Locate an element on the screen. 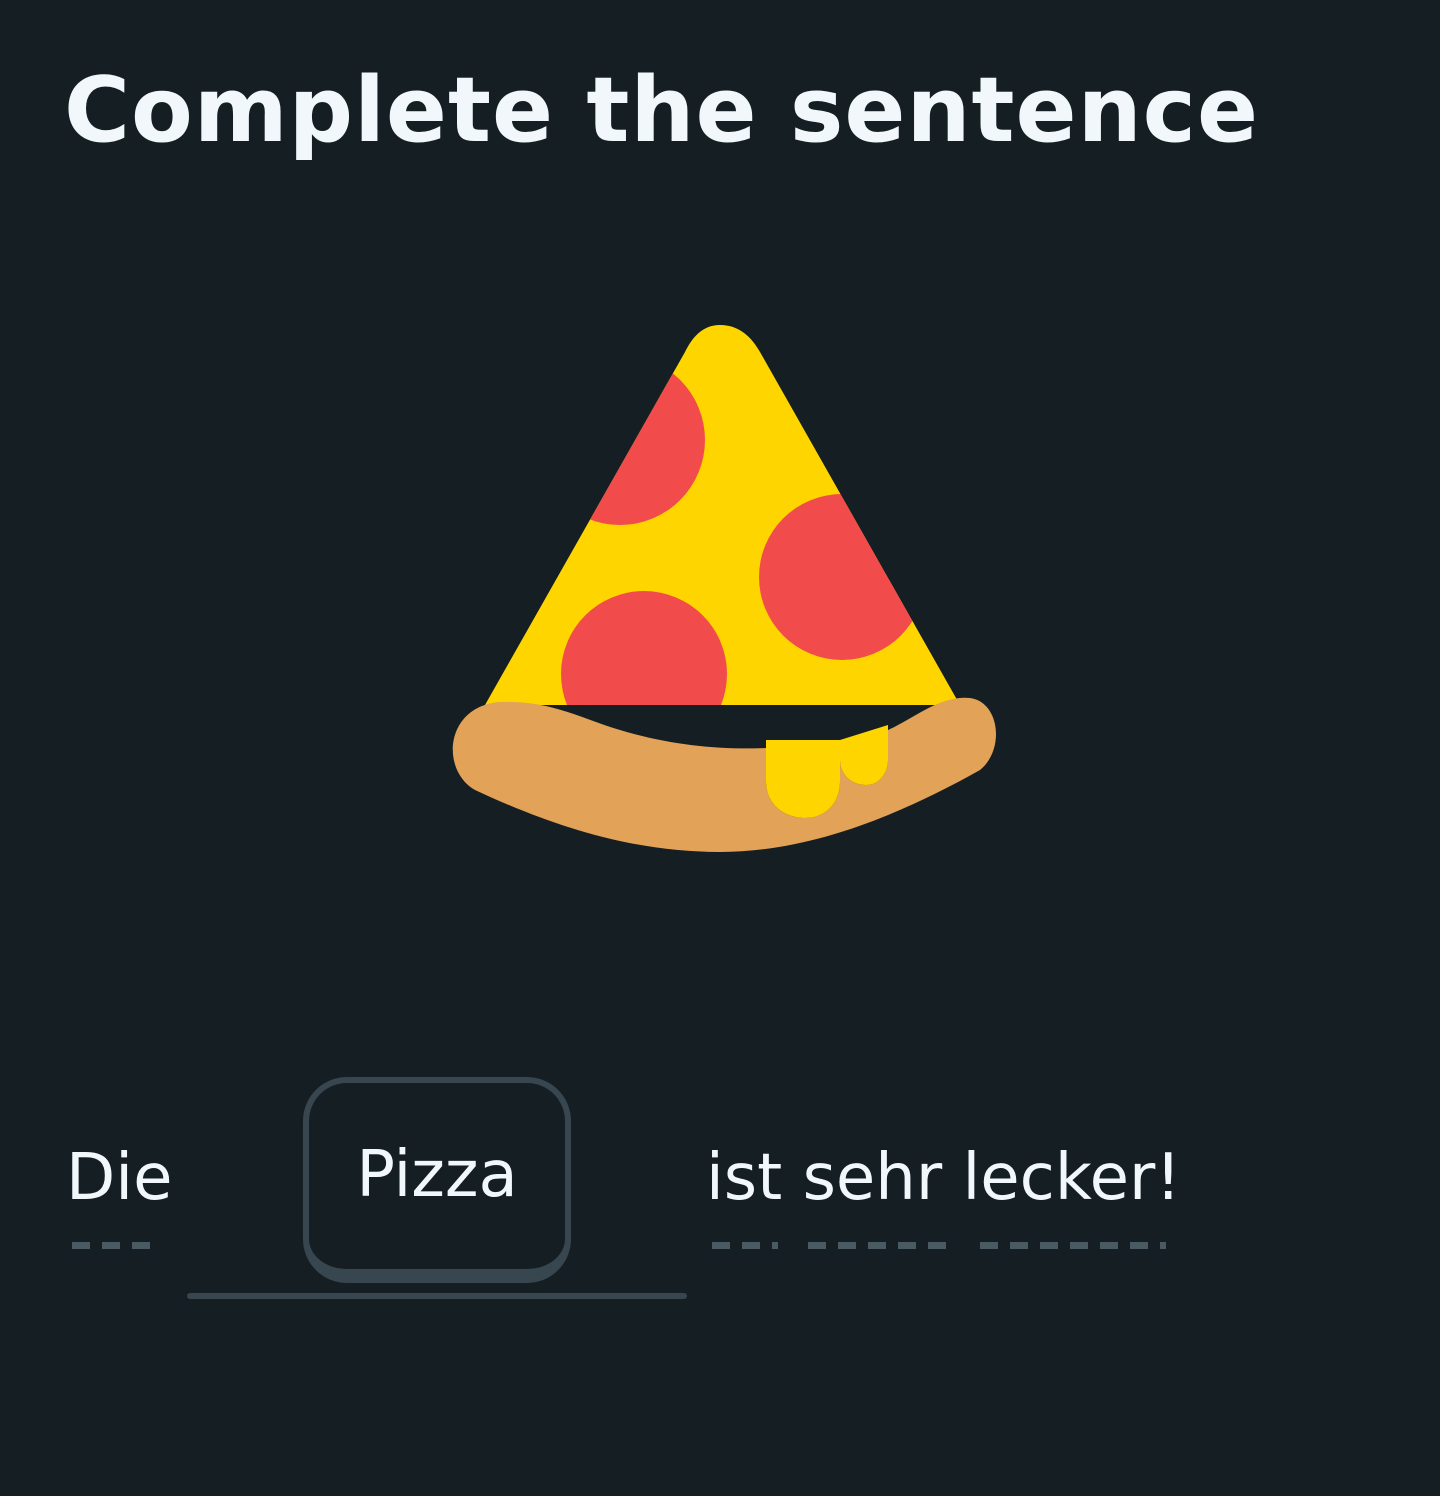  sentence-words-after: ist sehr lecker! is located at coordinates (943, 1178).